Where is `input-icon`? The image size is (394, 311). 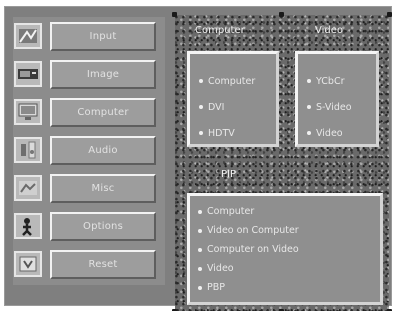 input-icon is located at coordinates (28, 36).